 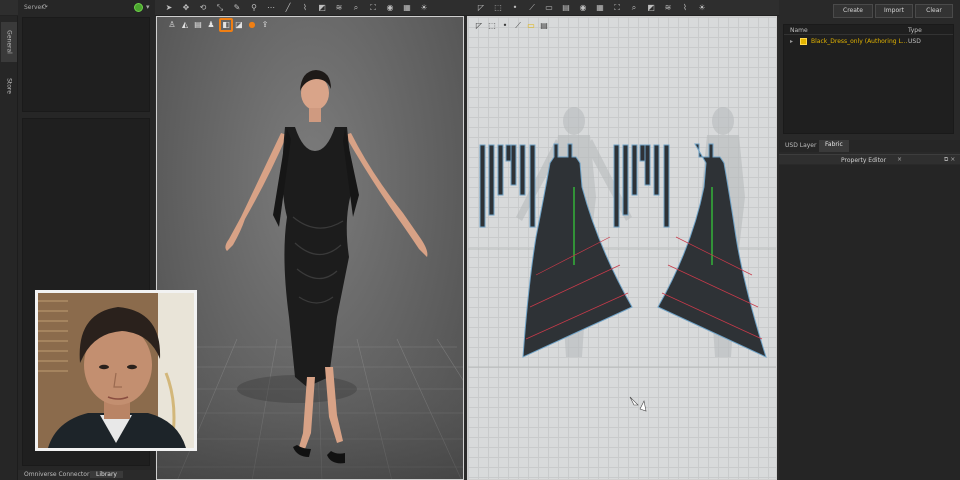 I want to click on presenter-video, so click(x=116, y=370).